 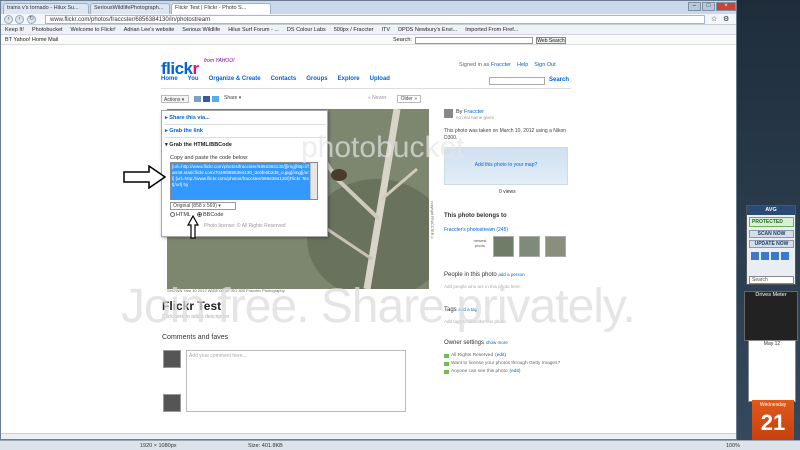 I want to click on nav-contacts: Contacts, so click(x=284, y=79).